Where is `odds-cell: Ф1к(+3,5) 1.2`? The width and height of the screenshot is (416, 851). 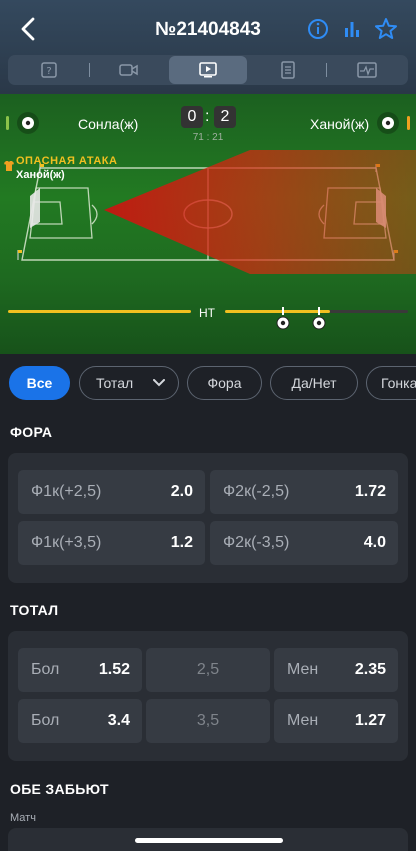
odds-cell: Ф1к(+3,5) 1.2 is located at coordinates (111, 543).